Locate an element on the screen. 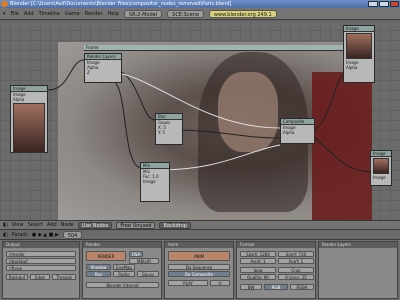 The image size is (400, 300). blender-site-label: www.blender.org 249.1 is located at coordinates (242, 13).